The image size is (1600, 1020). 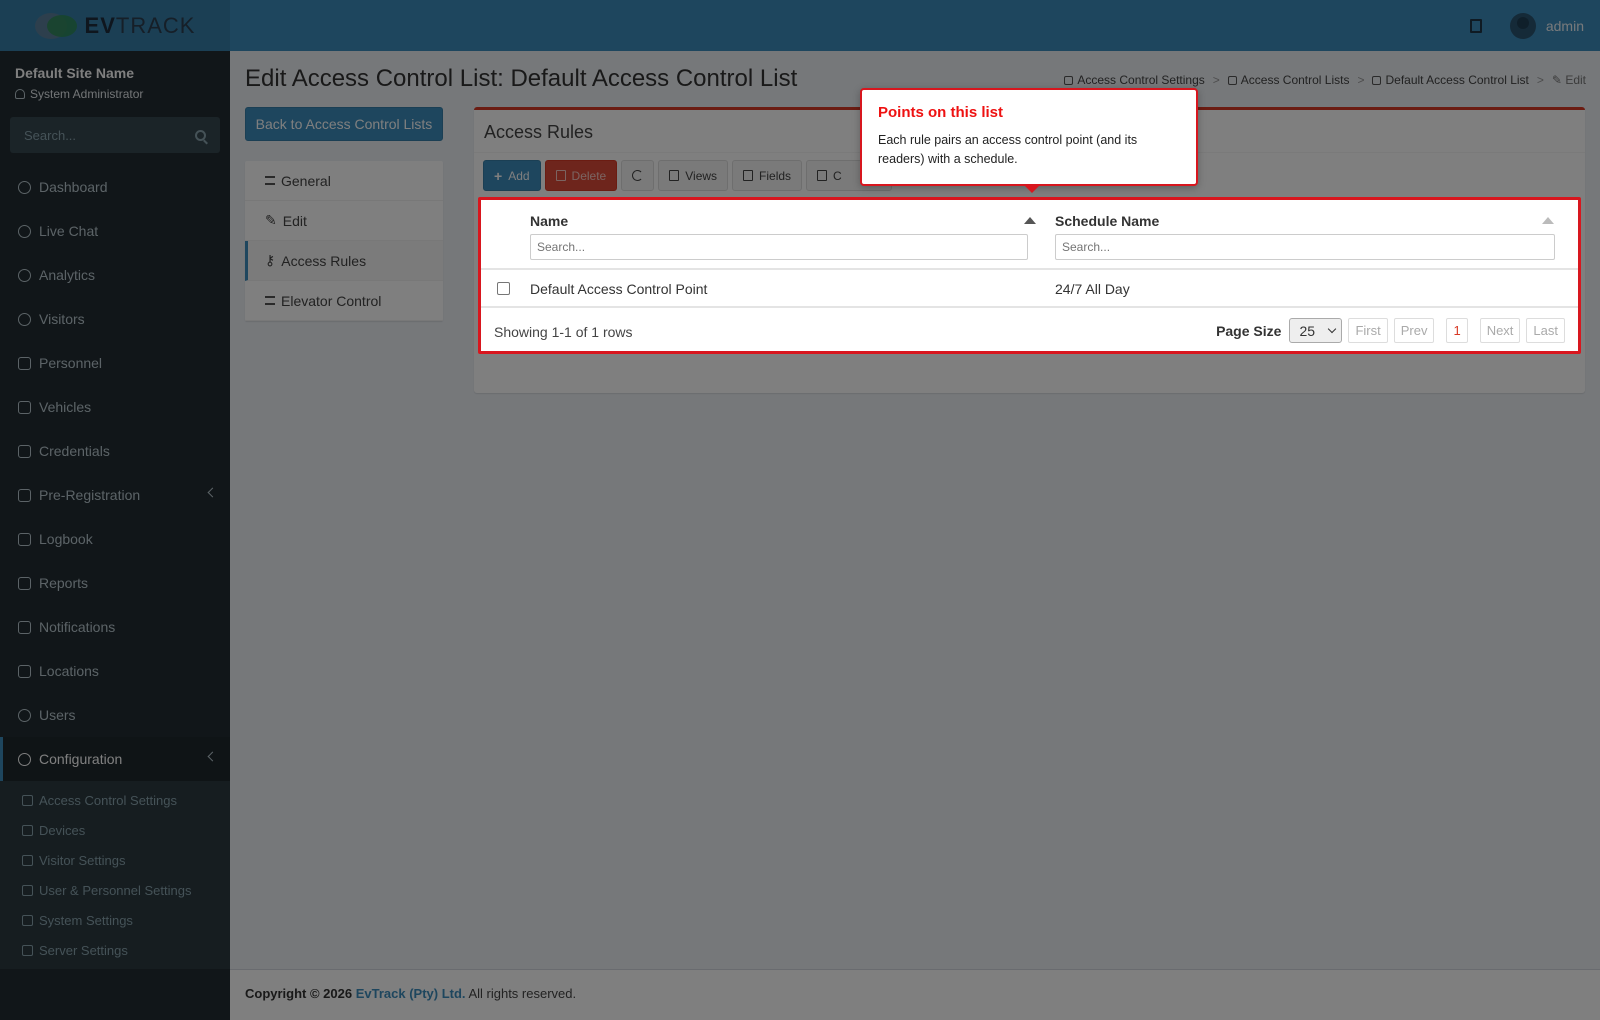 What do you see at coordinates (115, 890) in the screenshot?
I see `submenu-user-personnel-settings: User & Personnel Settings` at bounding box center [115, 890].